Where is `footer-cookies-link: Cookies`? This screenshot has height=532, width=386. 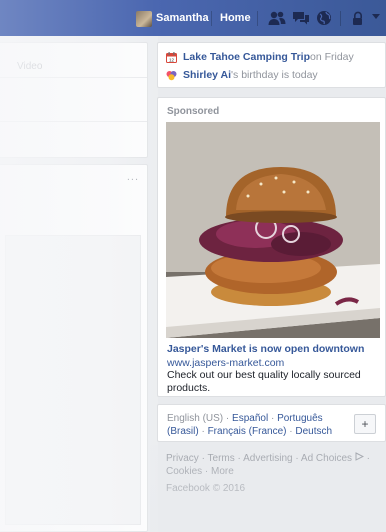
footer-cookies-link: Cookies is located at coordinates (184, 471).